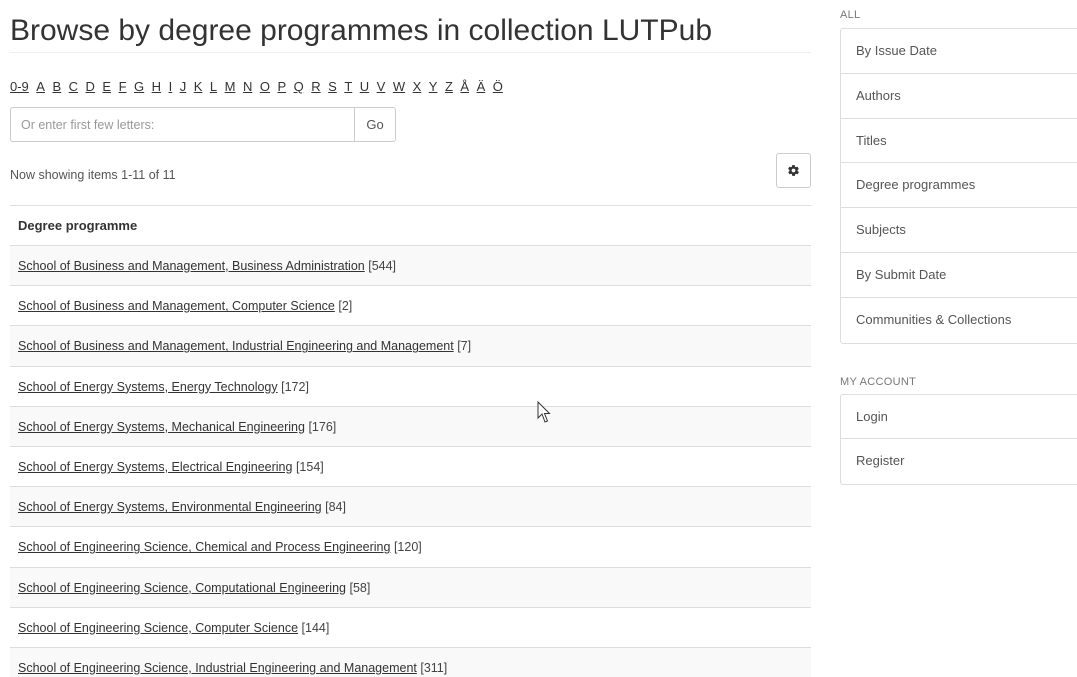  Describe the element at coordinates (213, 86) in the screenshot. I see `alphabet-link: L` at that location.